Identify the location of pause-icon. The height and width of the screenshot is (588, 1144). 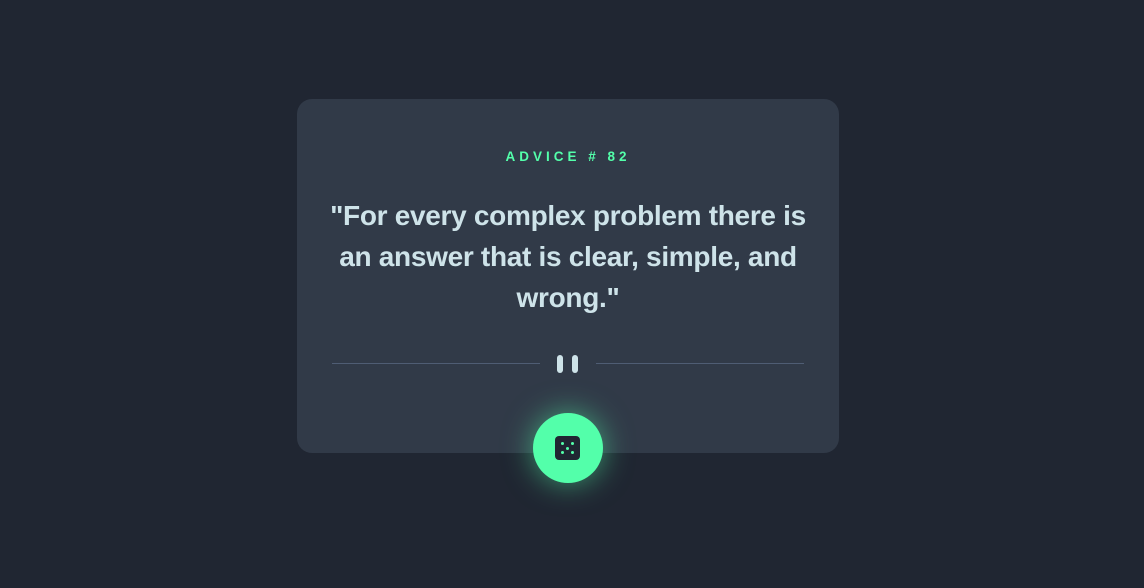
(568, 364).